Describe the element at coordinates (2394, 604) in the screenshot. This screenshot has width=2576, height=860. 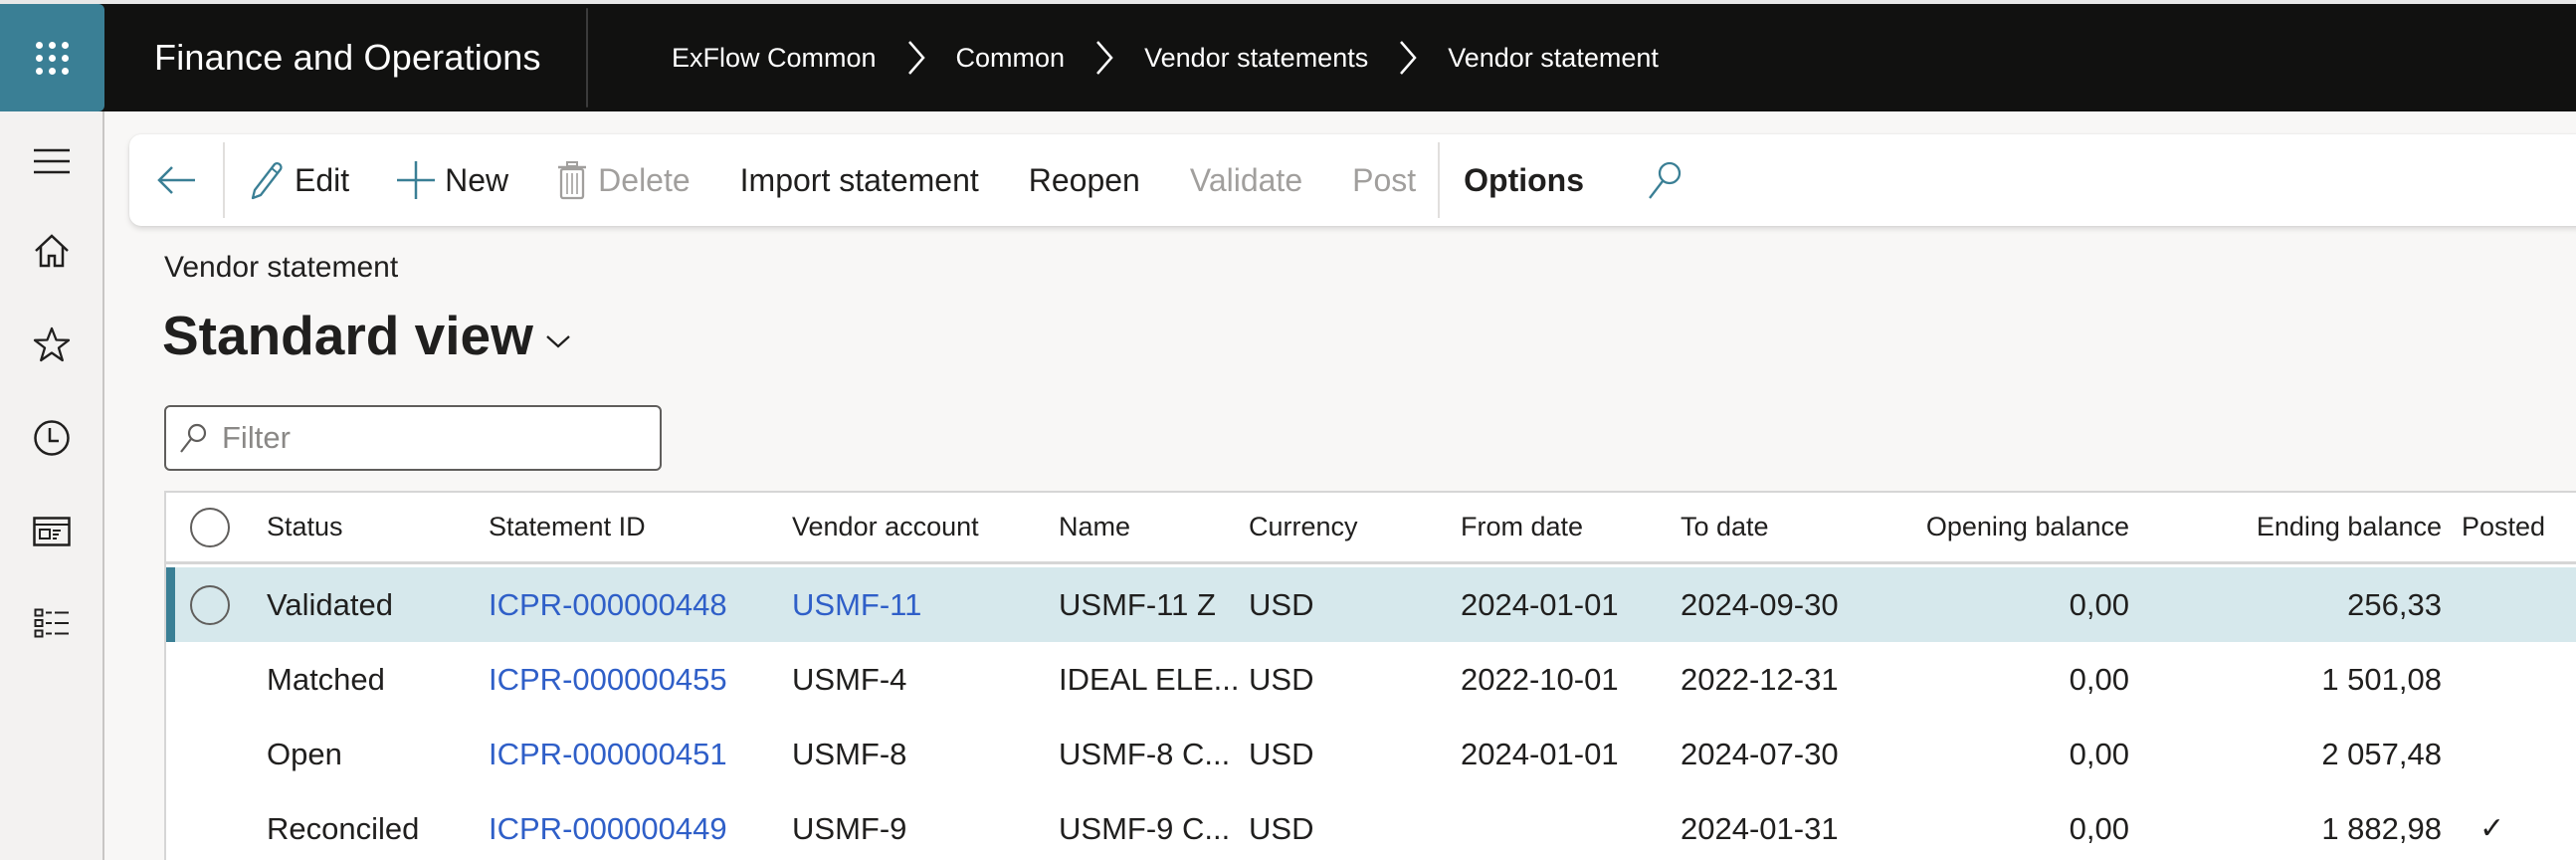
I see `ending-balance-cell: 256,33` at that location.